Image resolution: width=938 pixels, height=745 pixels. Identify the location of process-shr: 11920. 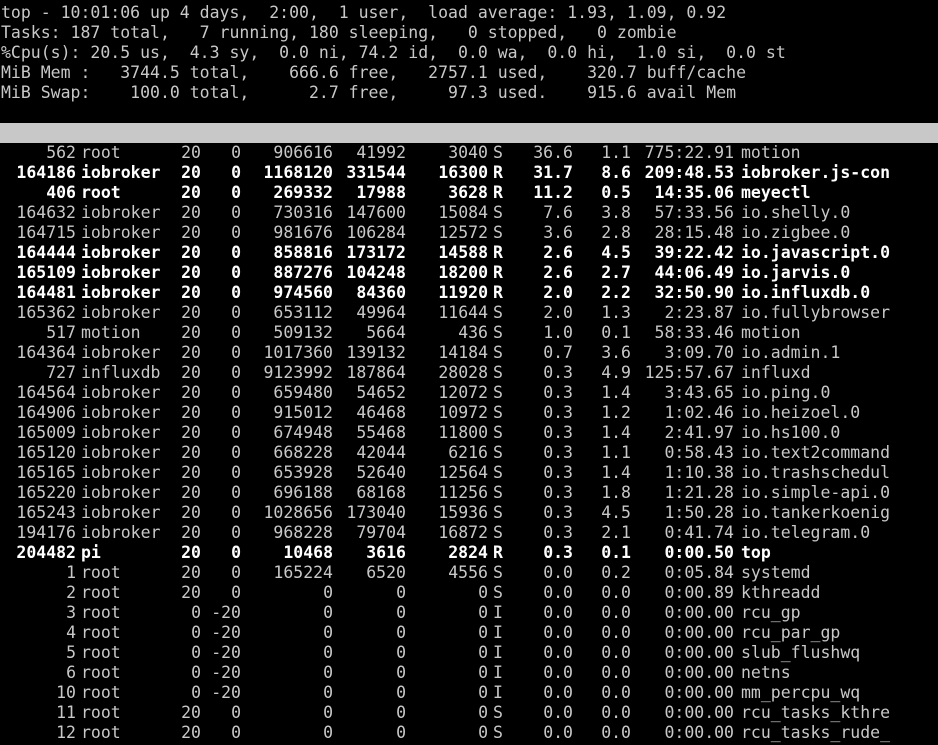
(463, 292).